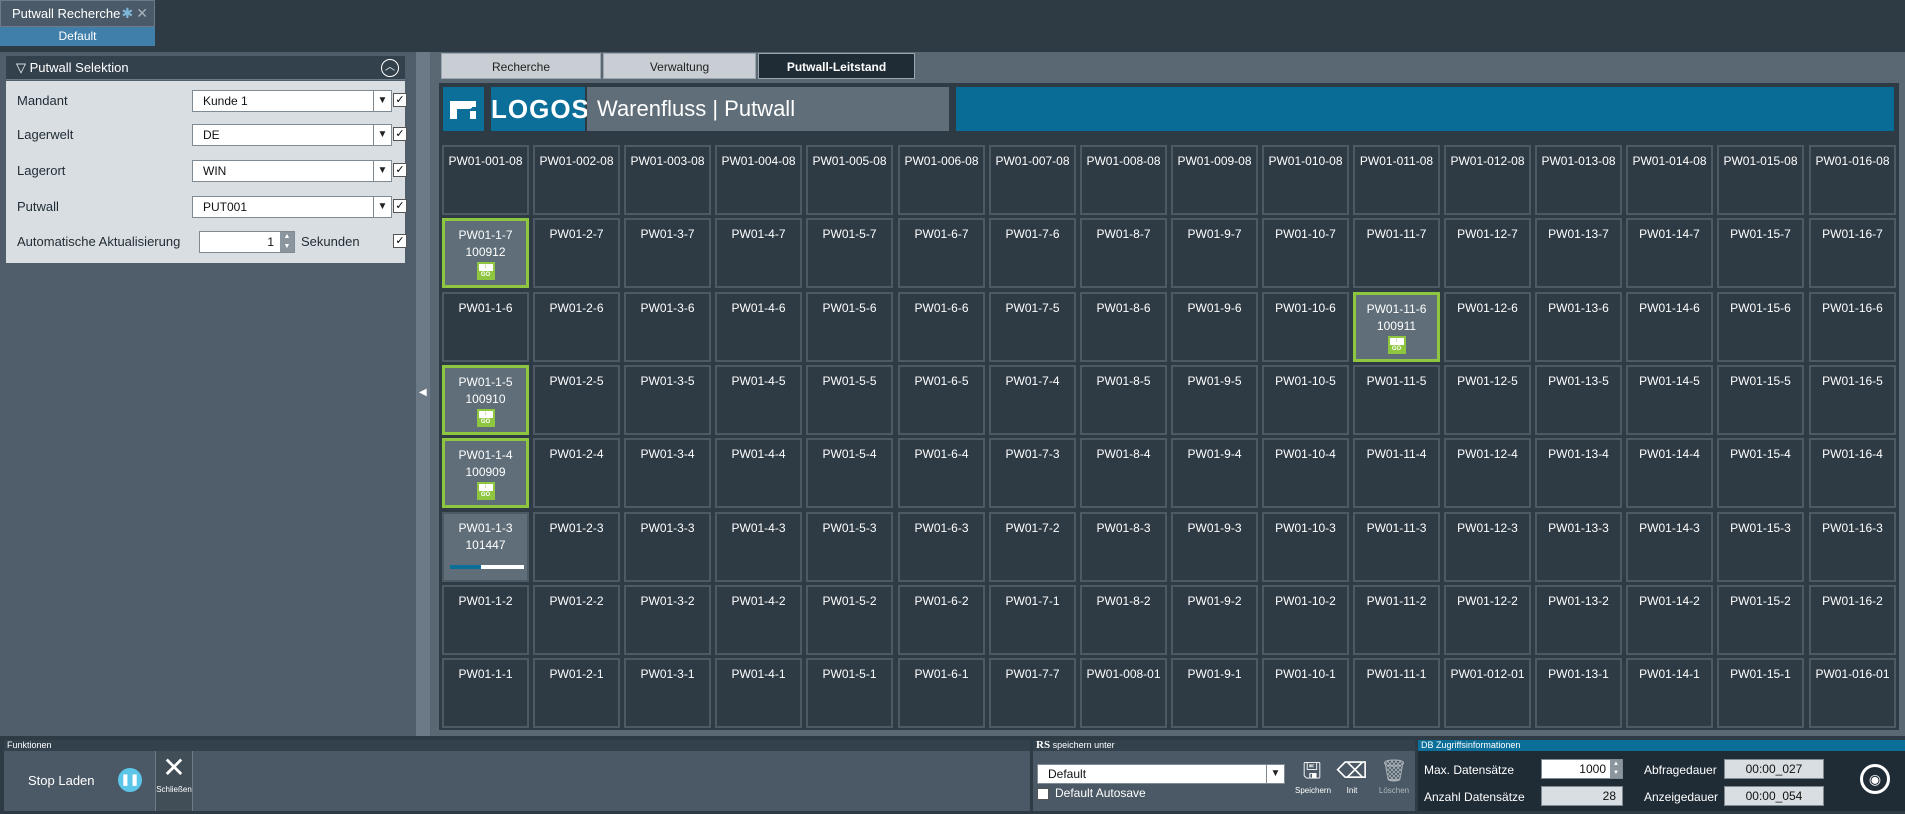 The width and height of the screenshot is (1905, 814). Describe the element at coordinates (292, 135) in the screenshot. I see `lagerwelt-select: DE ▼` at that location.